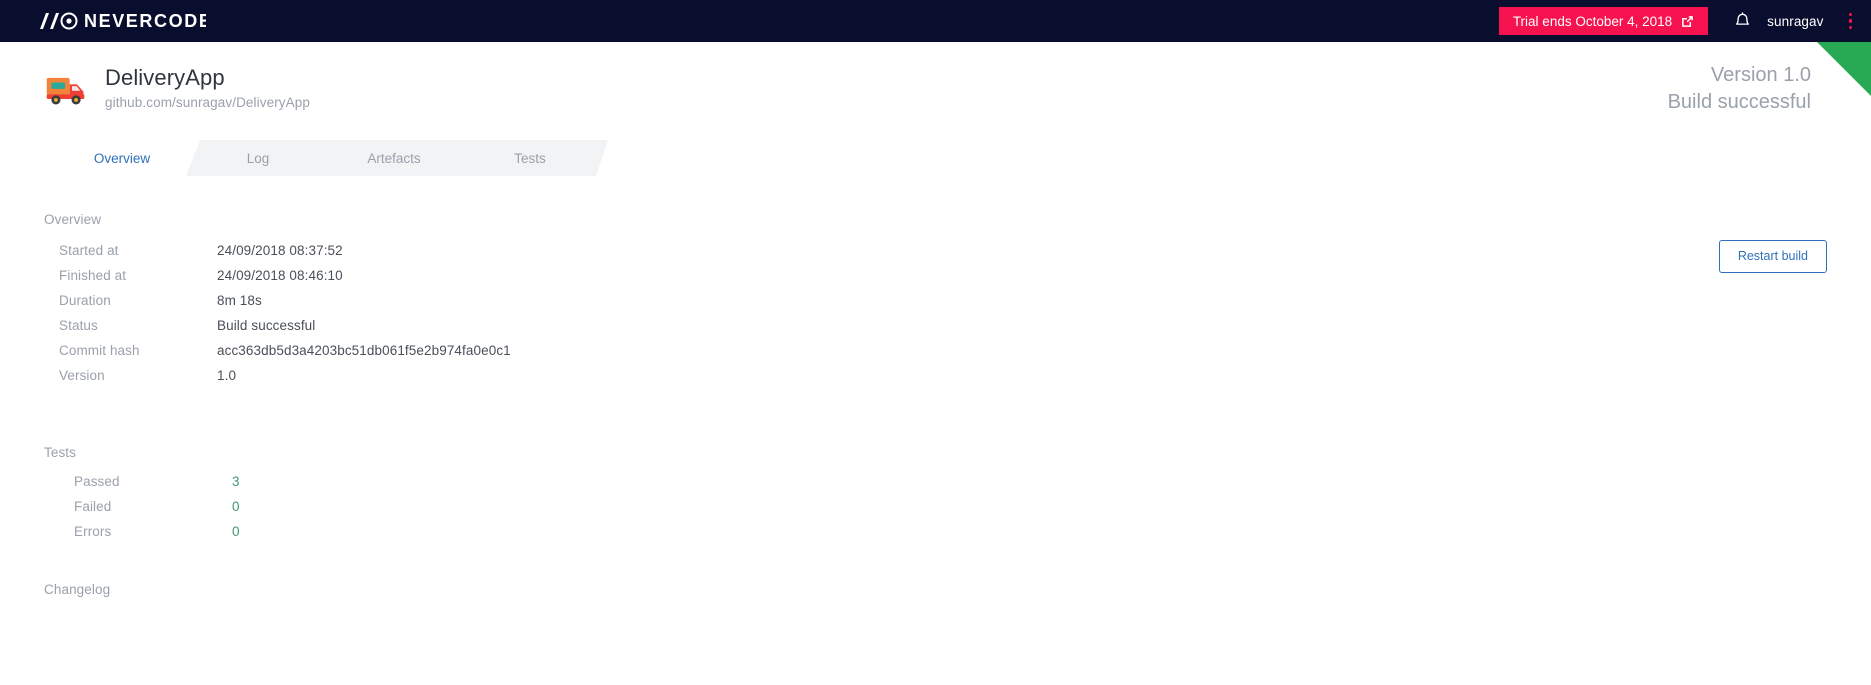  Describe the element at coordinates (364, 350) in the screenshot. I see `detail-value: acc363db5d3a4203bc51db061f5e2b974fa0e0c1` at that location.